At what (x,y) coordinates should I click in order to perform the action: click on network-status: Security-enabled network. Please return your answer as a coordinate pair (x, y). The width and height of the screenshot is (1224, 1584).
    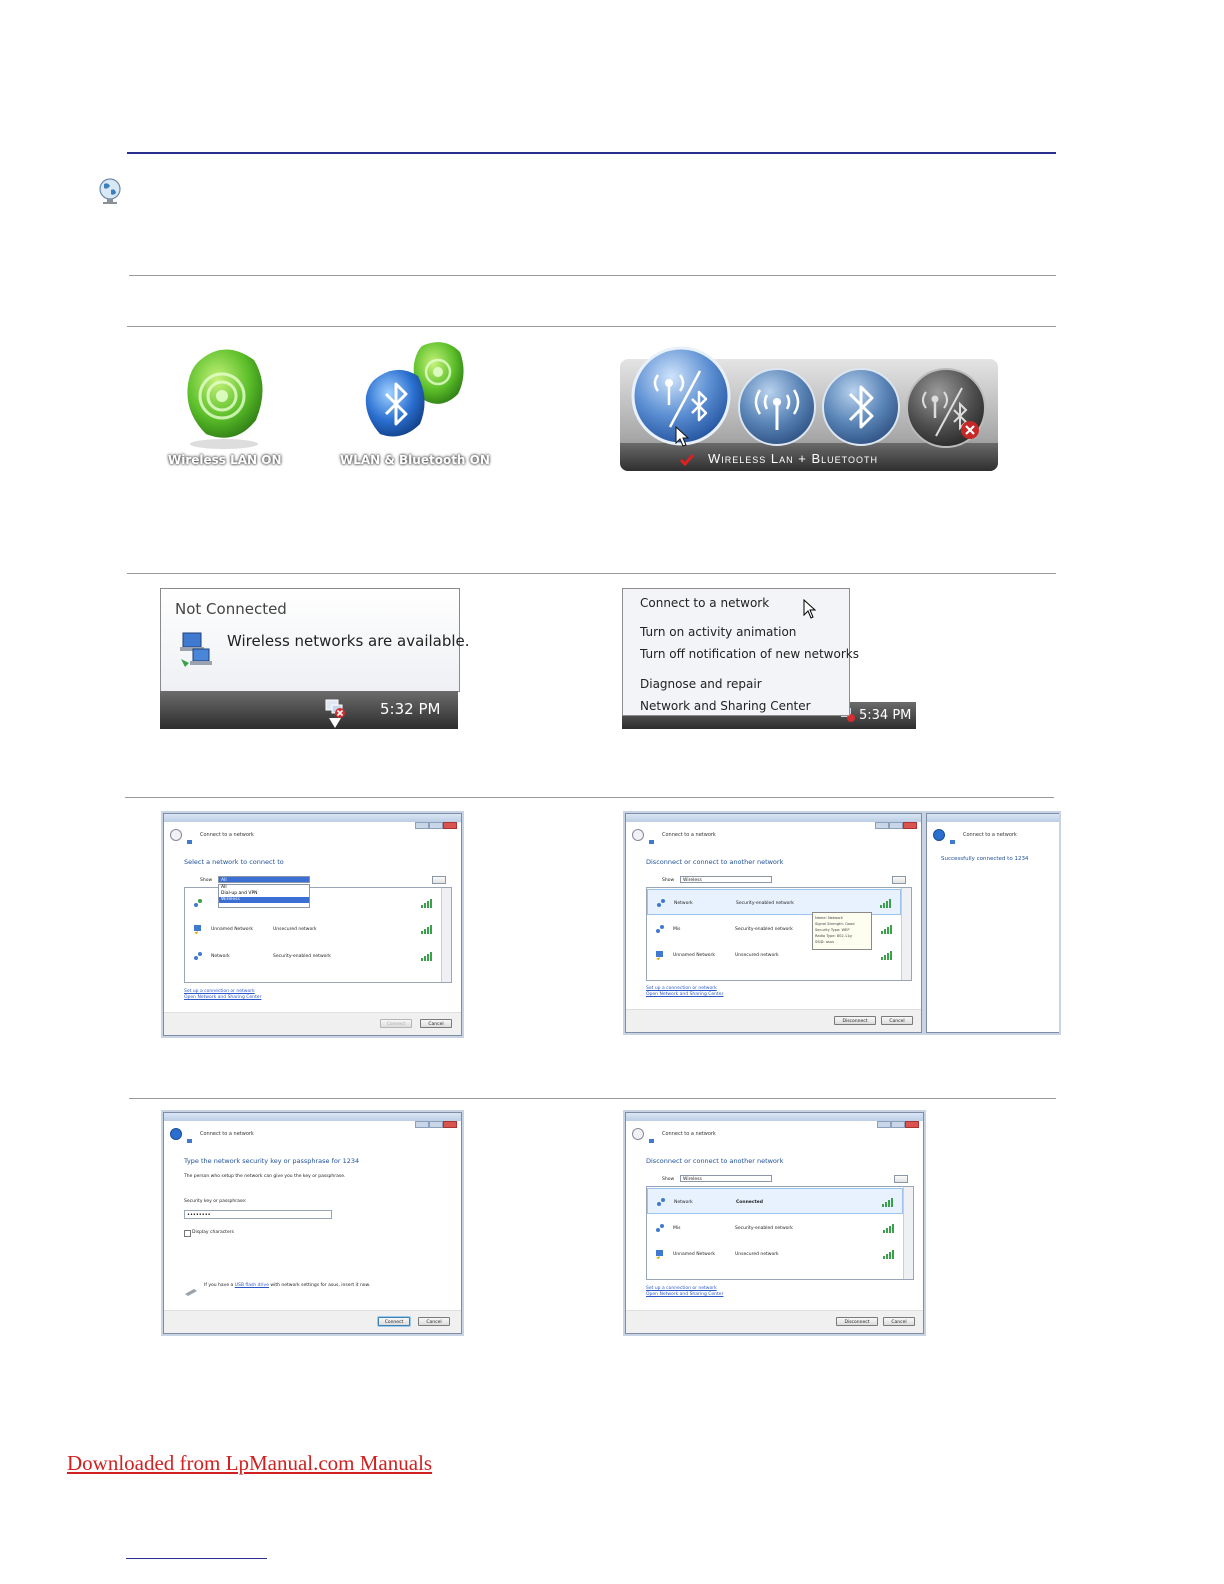
    Looking at the image, I should click on (764, 929).